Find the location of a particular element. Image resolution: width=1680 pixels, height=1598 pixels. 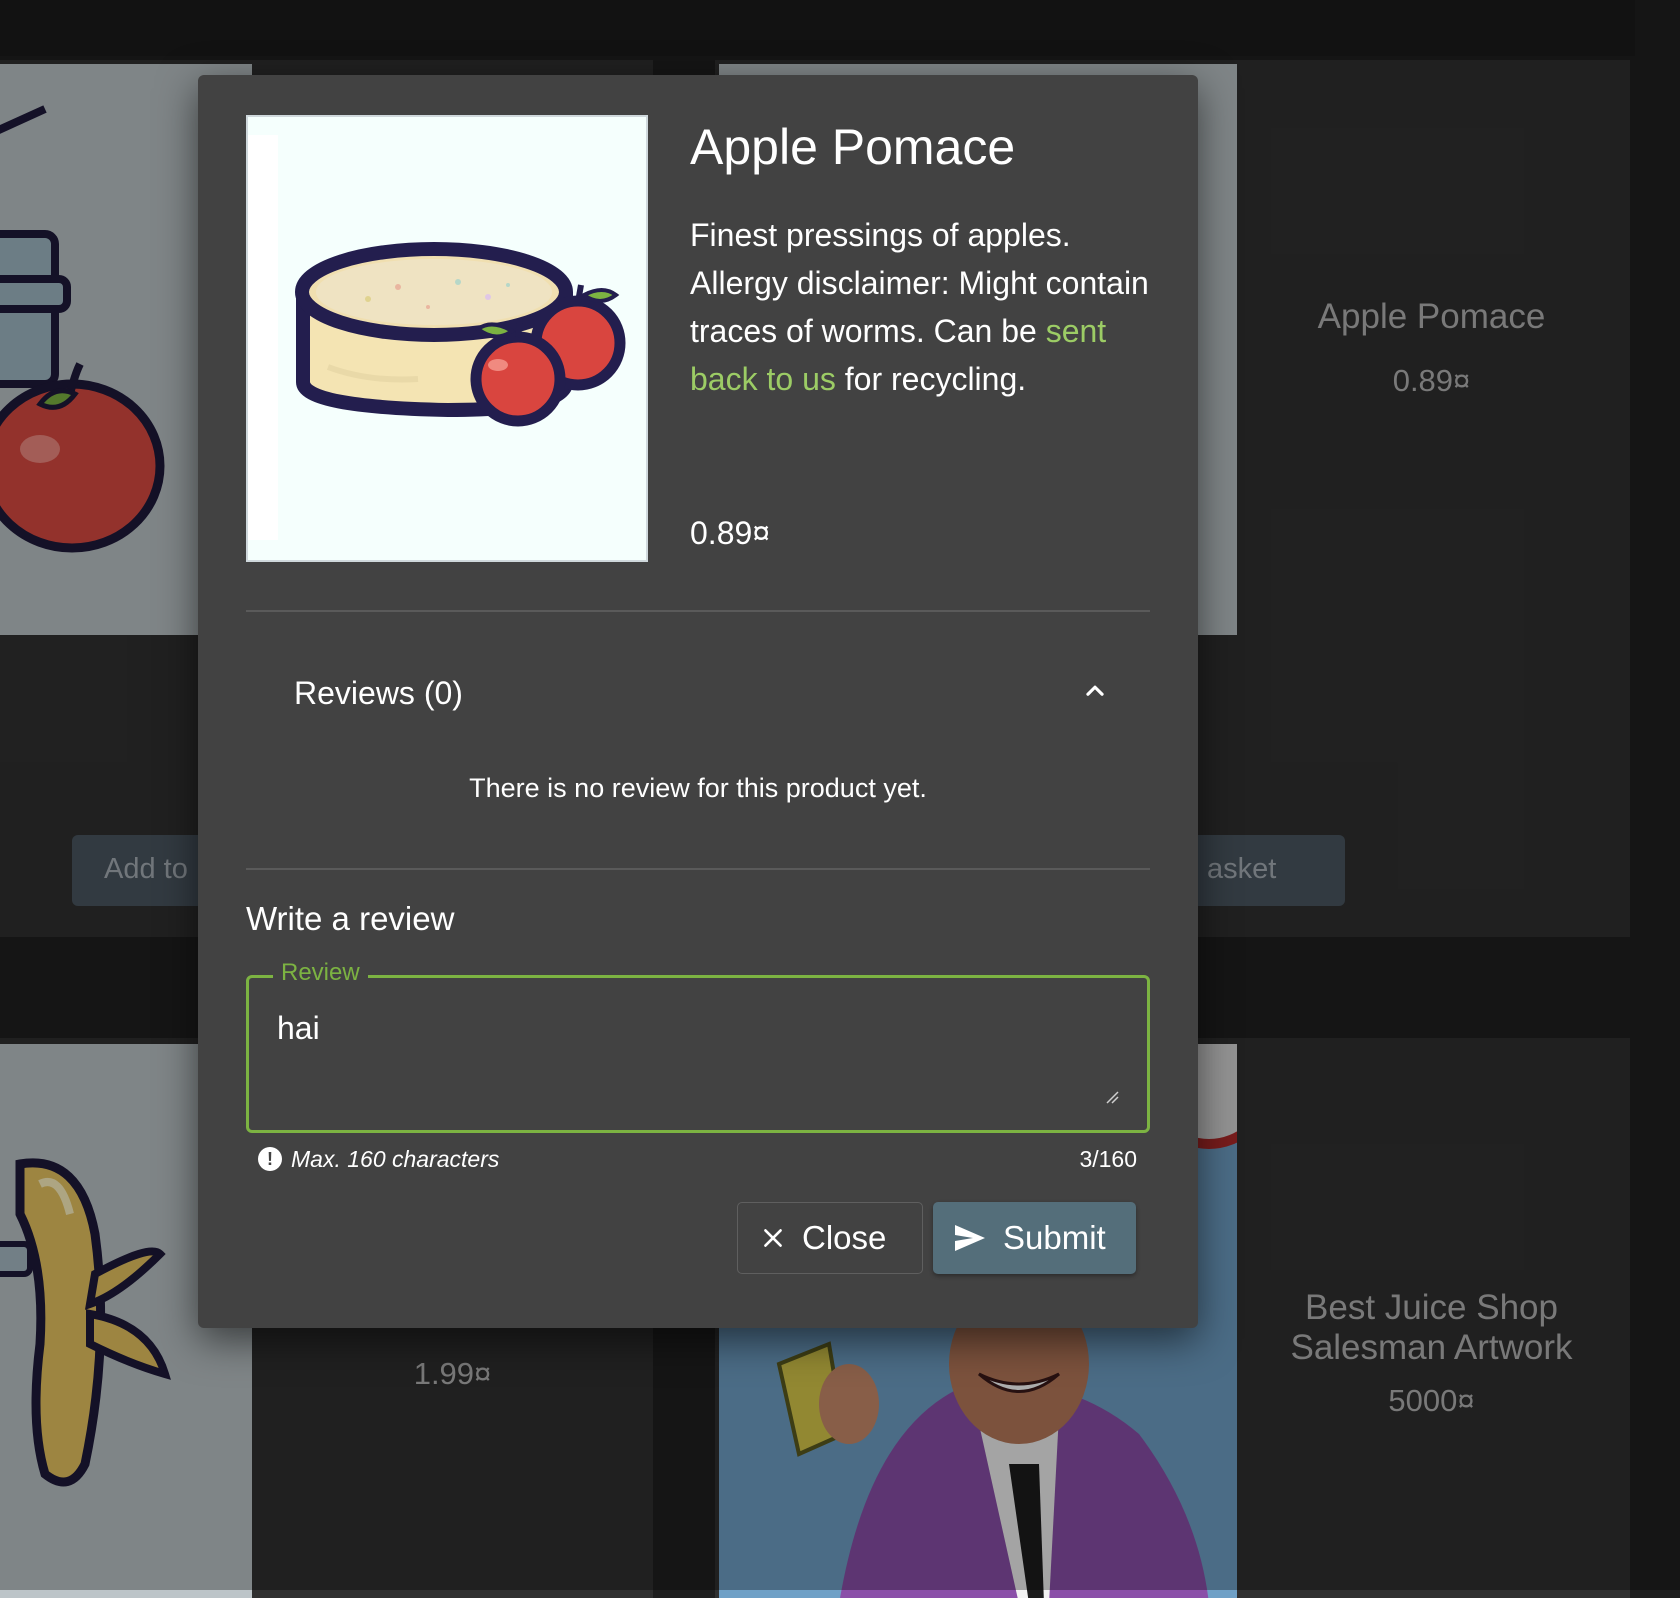

product-image is located at coordinates (447, 338).